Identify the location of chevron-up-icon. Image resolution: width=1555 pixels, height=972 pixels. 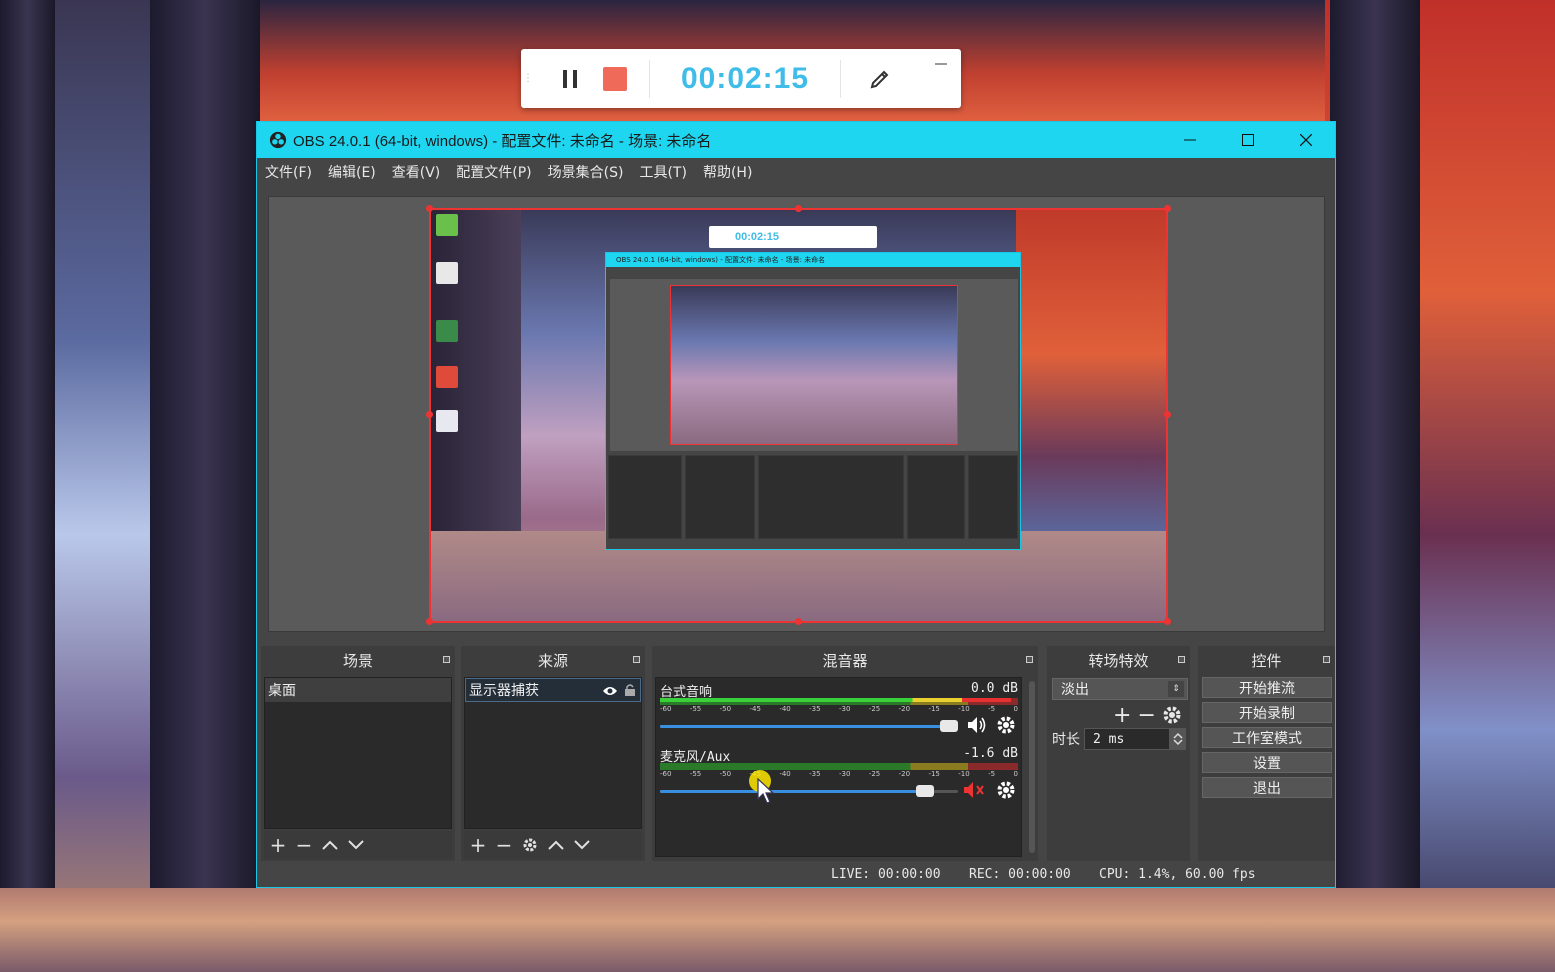
(330, 845).